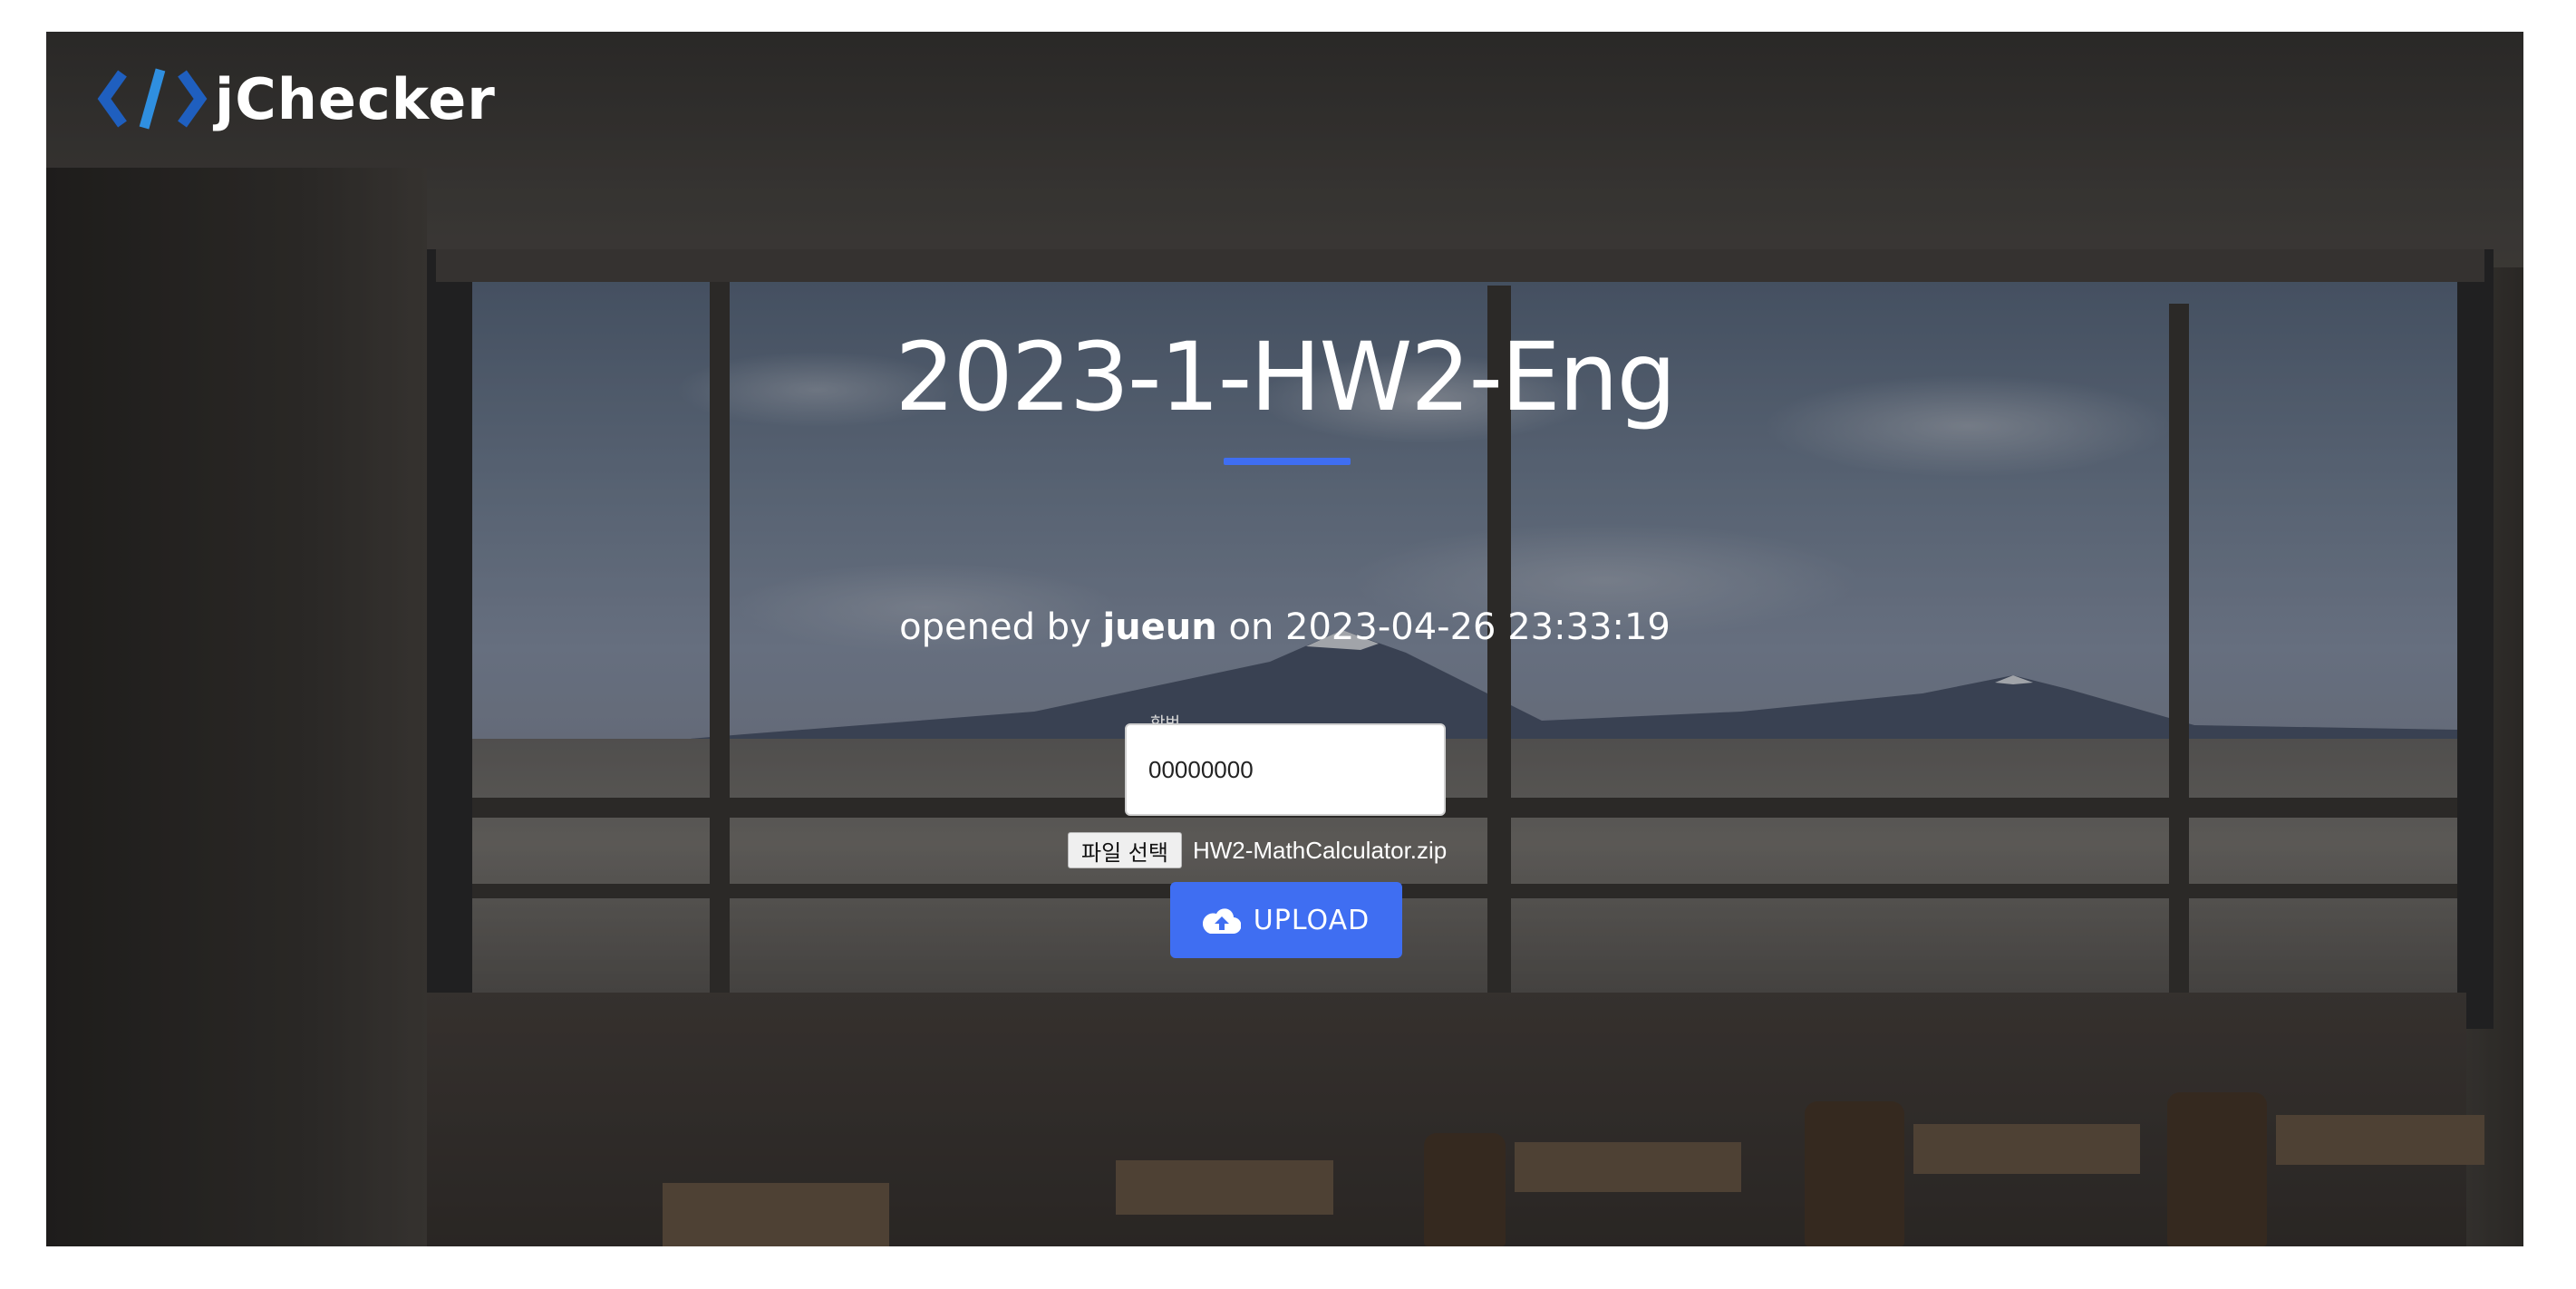  Describe the element at coordinates (1287, 461) in the screenshot. I see `title-underline` at that location.